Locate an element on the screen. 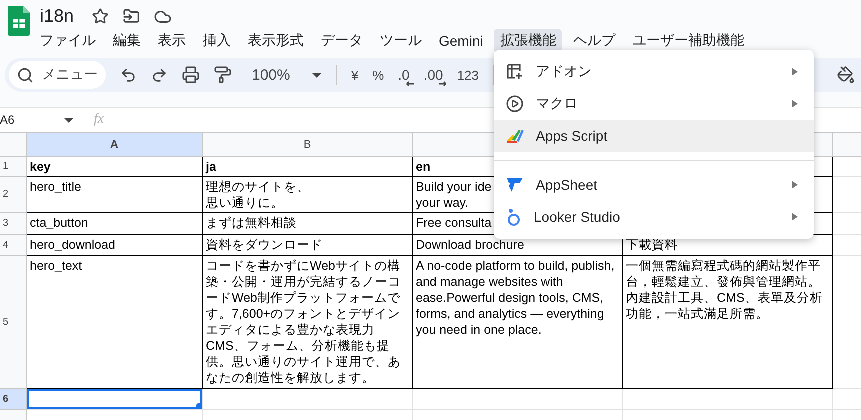 The height and width of the screenshot is (420, 861). cell-line: Build your ide is located at coordinates (454, 187).